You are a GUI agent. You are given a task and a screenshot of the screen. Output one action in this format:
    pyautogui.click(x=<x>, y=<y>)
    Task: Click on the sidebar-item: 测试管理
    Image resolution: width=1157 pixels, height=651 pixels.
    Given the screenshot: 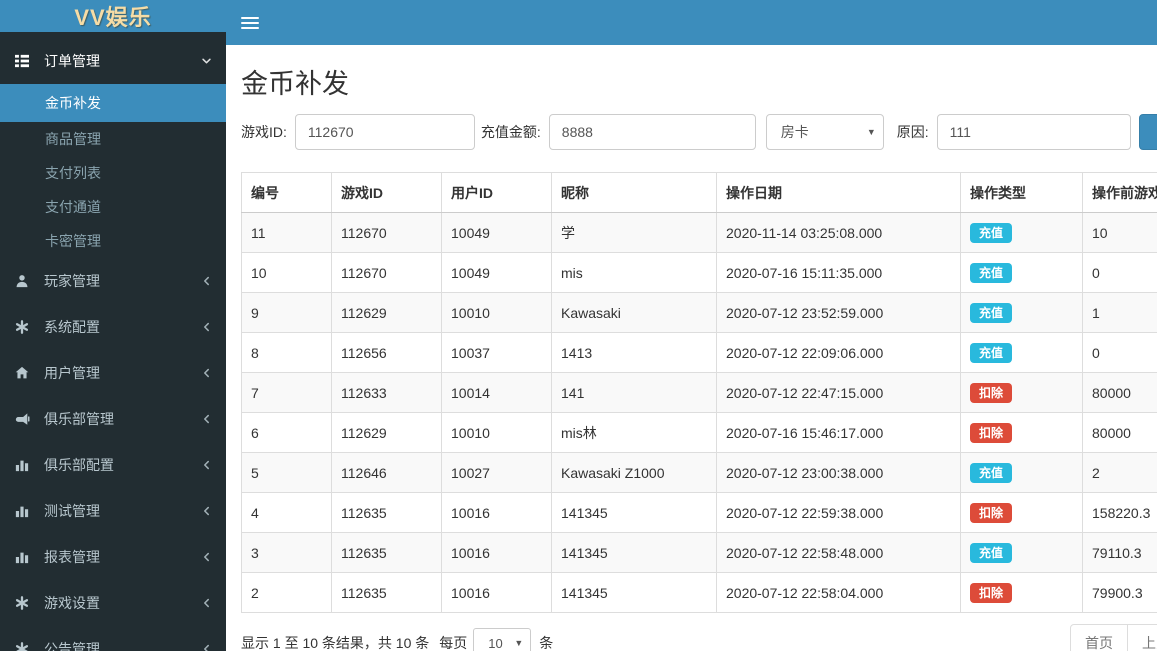 What is the action you would take?
    pyautogui.click(x=113, y=511)
    